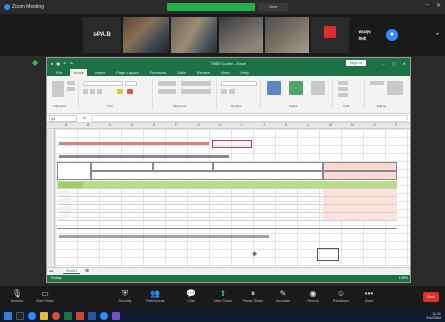 This screenshot has width=445, height=322. What do you see at coordinates (154, 125) in the screenshot?
I see `column-header: E` at bounding box center [154, 125].